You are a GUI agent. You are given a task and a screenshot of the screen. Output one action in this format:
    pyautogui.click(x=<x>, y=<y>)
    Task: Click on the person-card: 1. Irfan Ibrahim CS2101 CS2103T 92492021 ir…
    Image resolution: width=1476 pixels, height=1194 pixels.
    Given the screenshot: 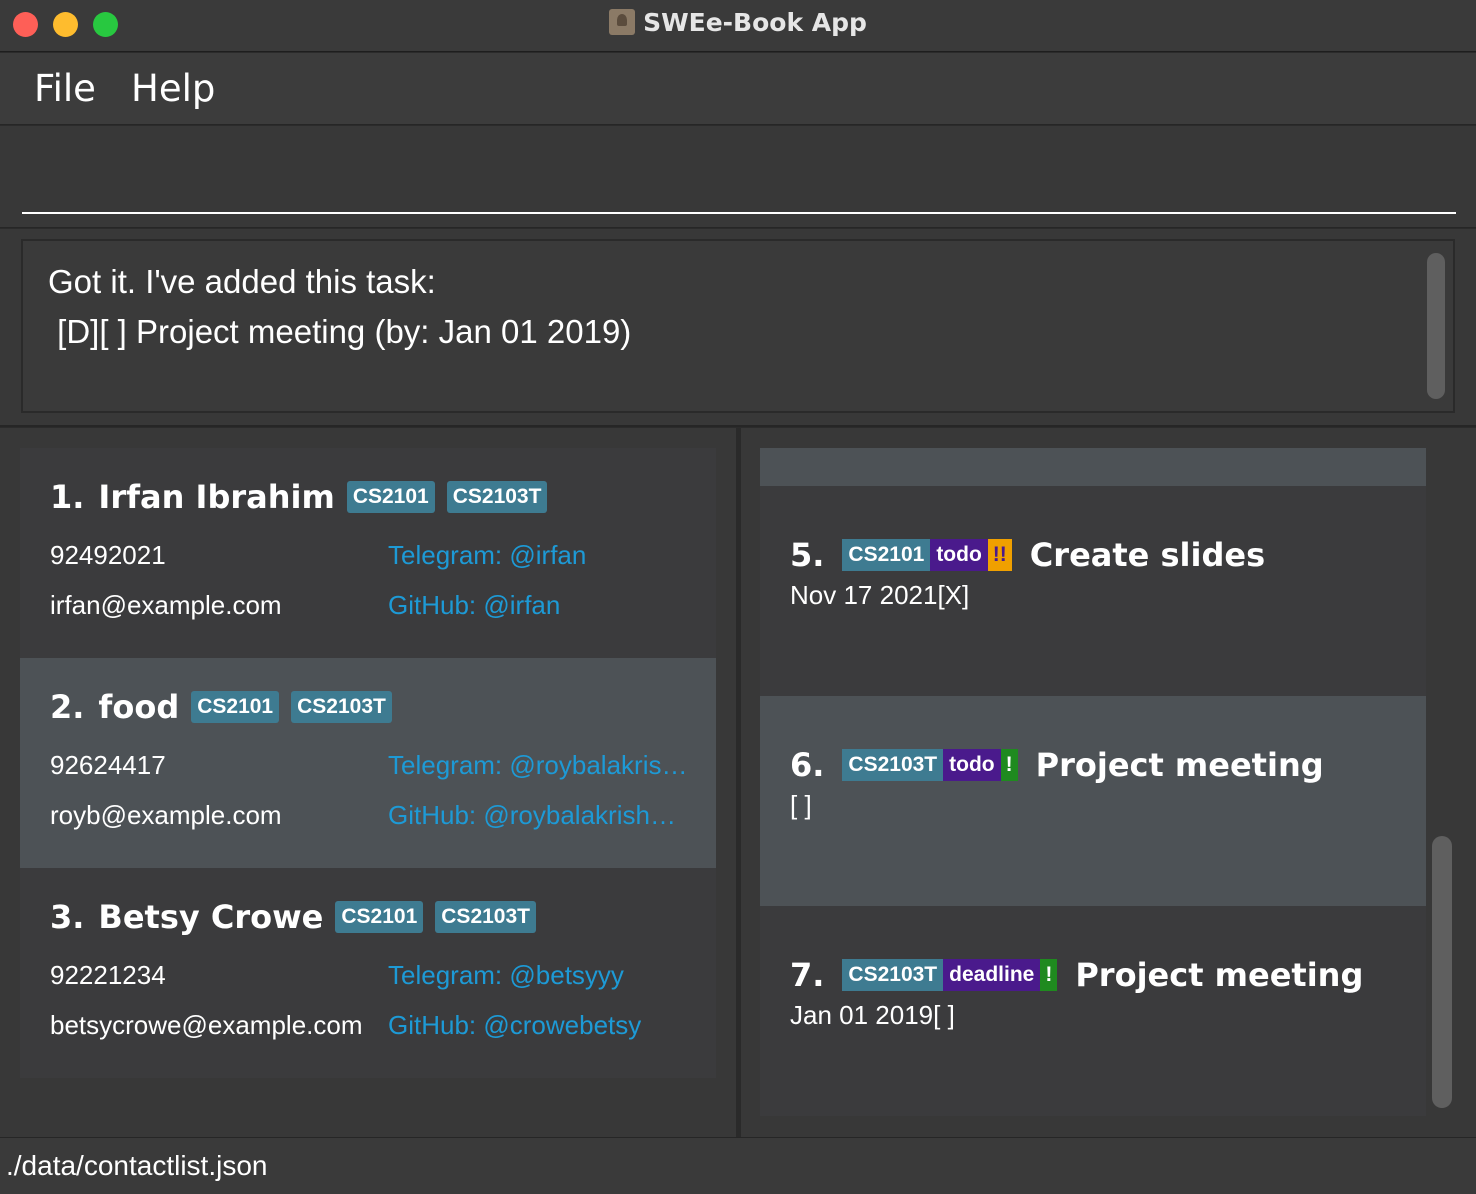 What is the action you would take?
    pyautogui.click(x=368, y=553)
    